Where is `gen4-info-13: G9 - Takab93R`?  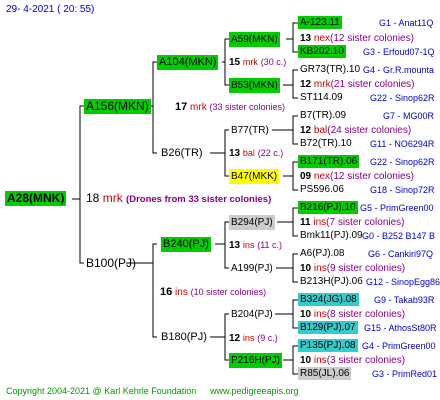
gen4-info-13: G9 - Takab93R is located at coordinates (404, 300).